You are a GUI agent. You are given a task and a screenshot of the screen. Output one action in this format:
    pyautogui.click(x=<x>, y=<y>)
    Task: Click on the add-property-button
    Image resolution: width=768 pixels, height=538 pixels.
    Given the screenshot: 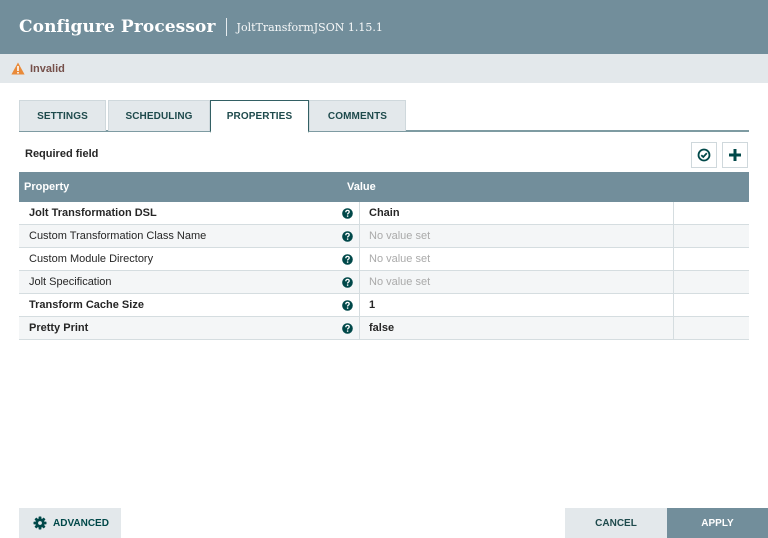 What is the action you would take?
    pyautogui.click(x=735, y=155)
    